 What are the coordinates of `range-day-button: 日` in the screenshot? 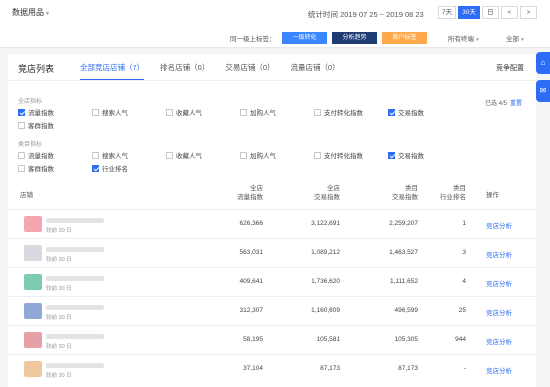 It's located at (490, 12).